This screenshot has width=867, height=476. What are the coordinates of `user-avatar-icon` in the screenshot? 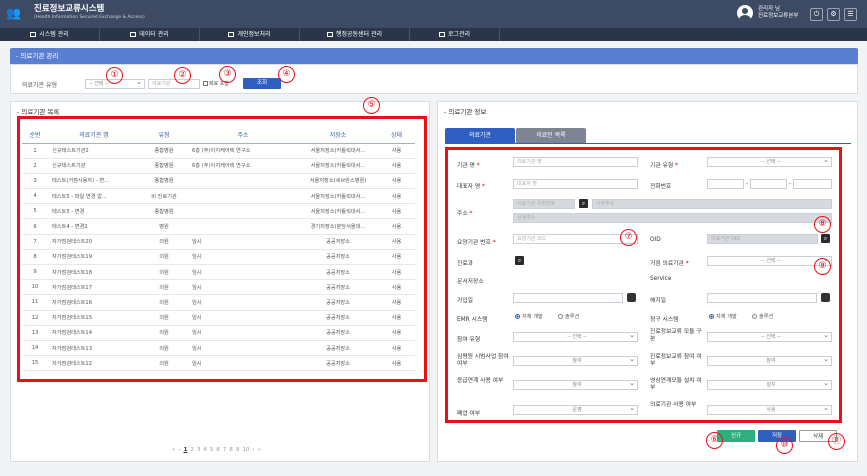 It's located at (745, 13).